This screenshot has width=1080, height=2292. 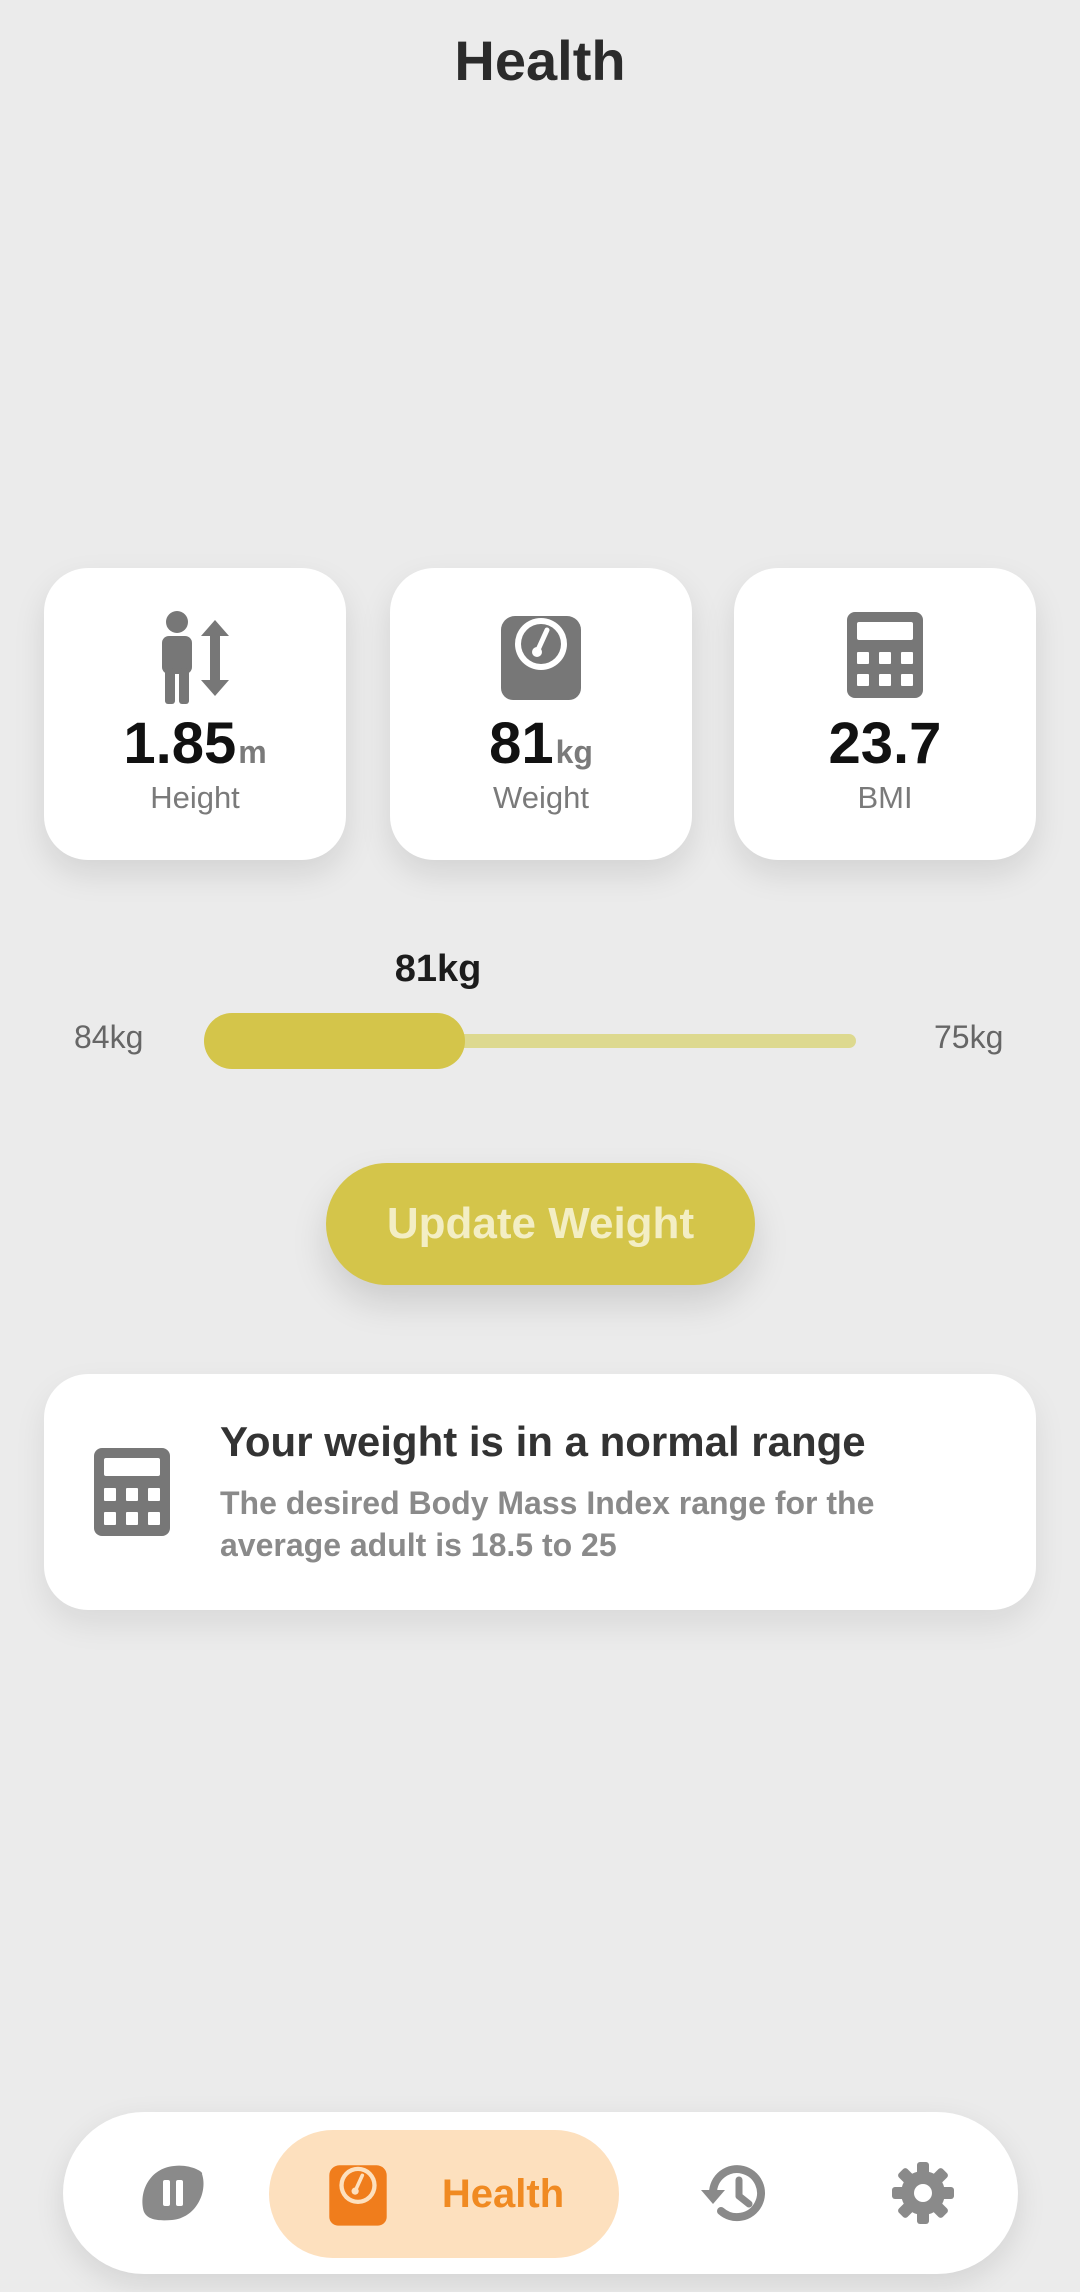 I want to click on nav-item-health: Health, so click(x=444, y=2194).